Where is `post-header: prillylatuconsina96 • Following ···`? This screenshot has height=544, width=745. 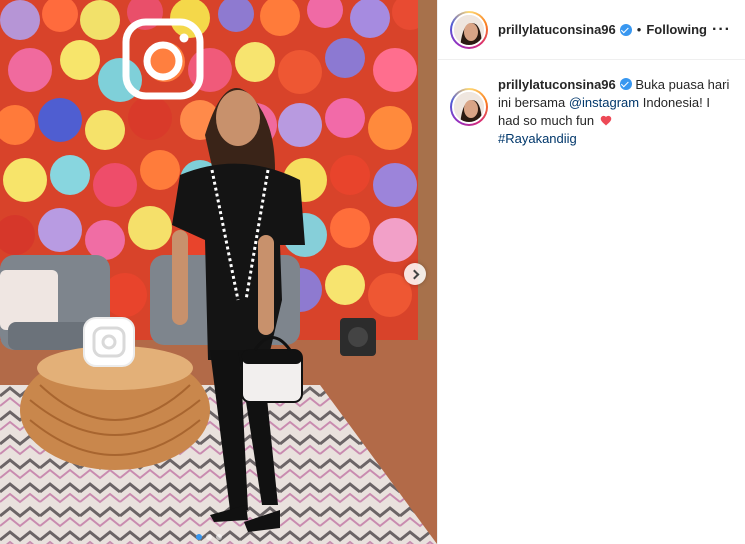 post-header: prillylatuconsina96 • Following ··· is located at coordinates (591, 30).